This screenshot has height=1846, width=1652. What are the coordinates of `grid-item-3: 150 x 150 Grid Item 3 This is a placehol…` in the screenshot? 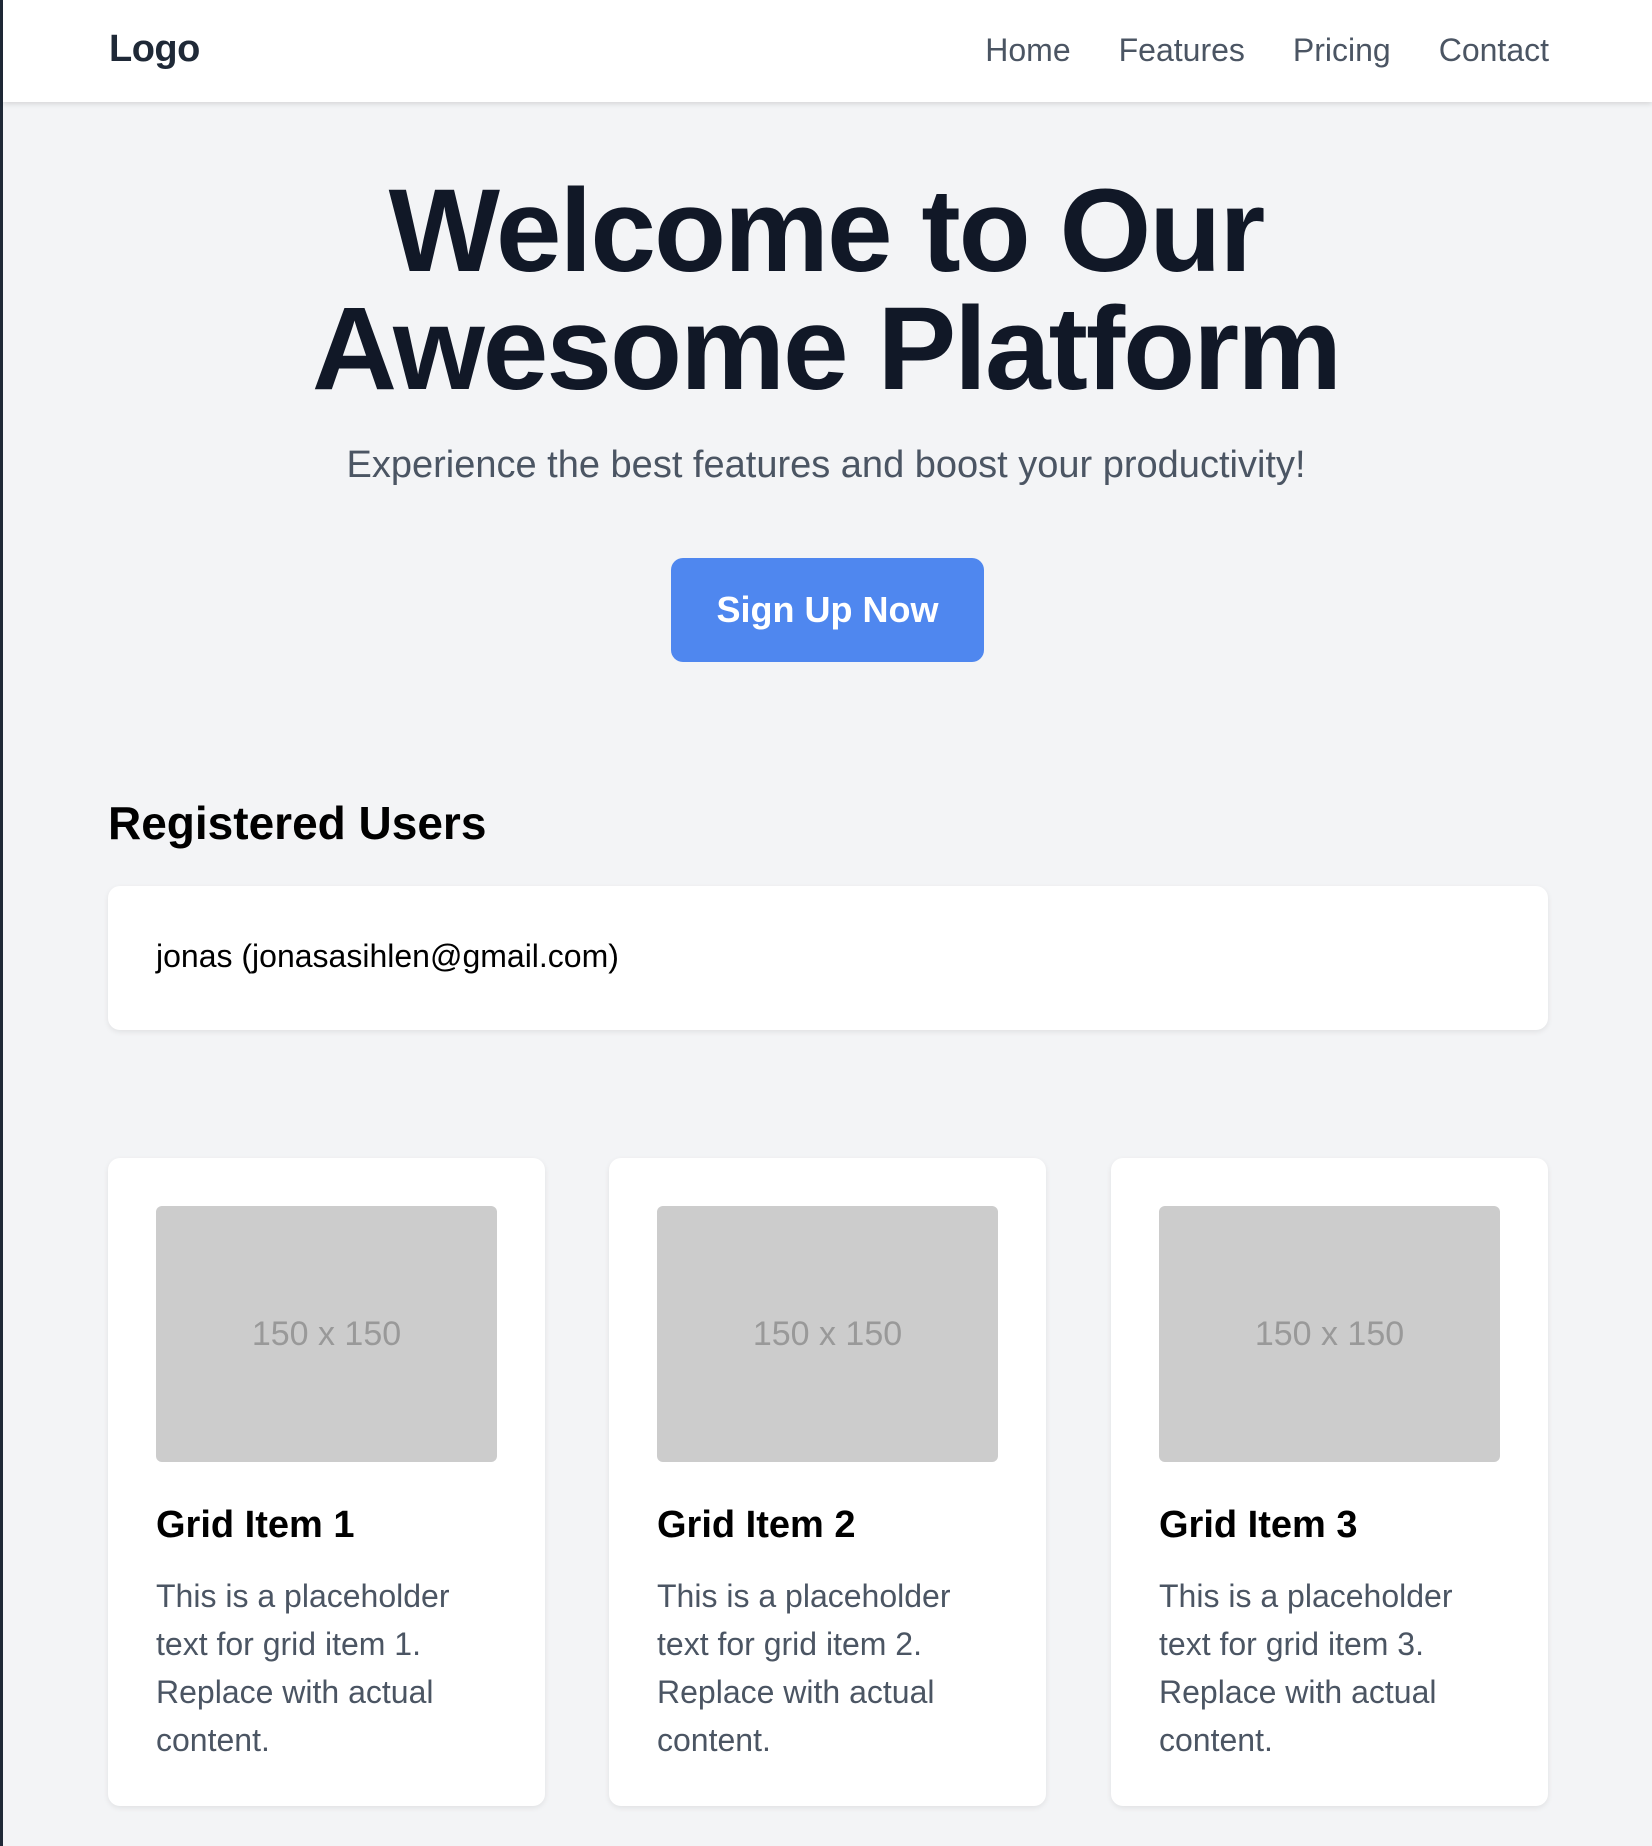 It's located at (1329, 1482).